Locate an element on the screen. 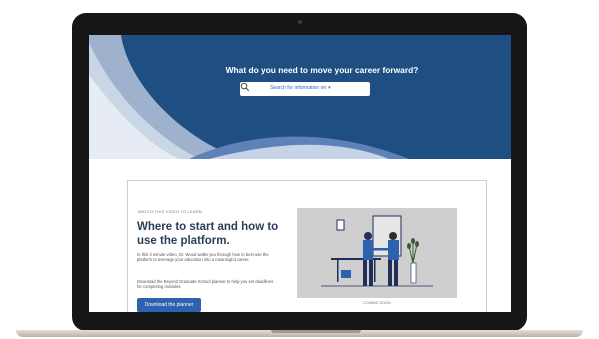 The height and width of the screenshot is (339, 599). search-placeholder-text: Search for information on is located at coordinates (298, 88).